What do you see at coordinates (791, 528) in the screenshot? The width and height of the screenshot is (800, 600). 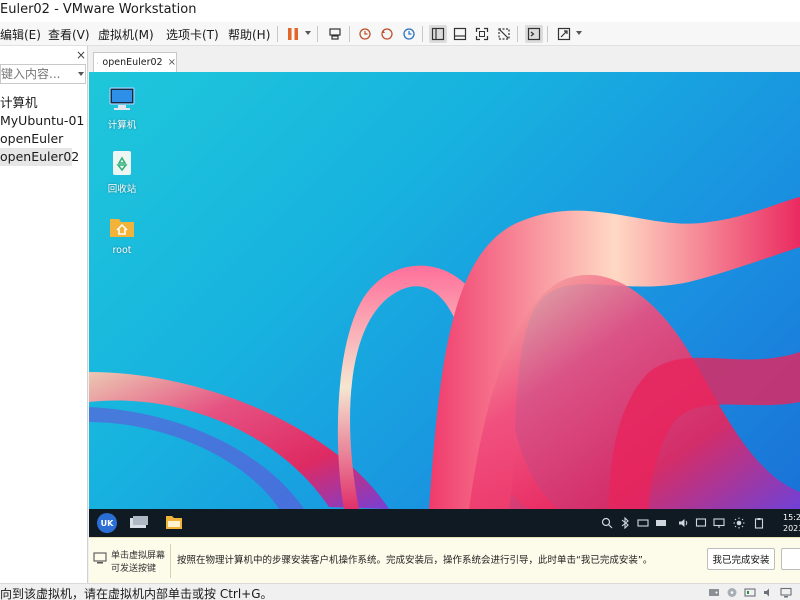 I see `clock-date: 2023` at bounding box center [791, 528].